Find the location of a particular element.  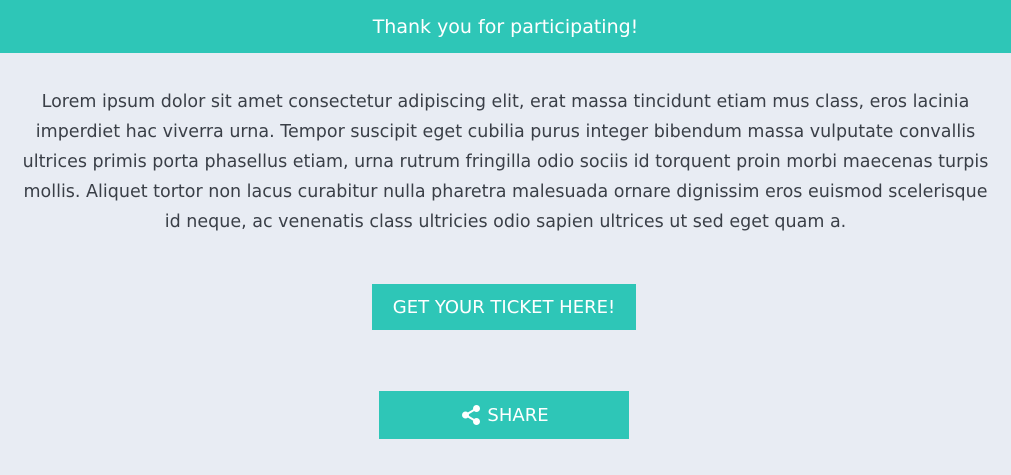

get-ticket-button: GET YOUR TICKET HERE! is located at coordinates (504, 307).